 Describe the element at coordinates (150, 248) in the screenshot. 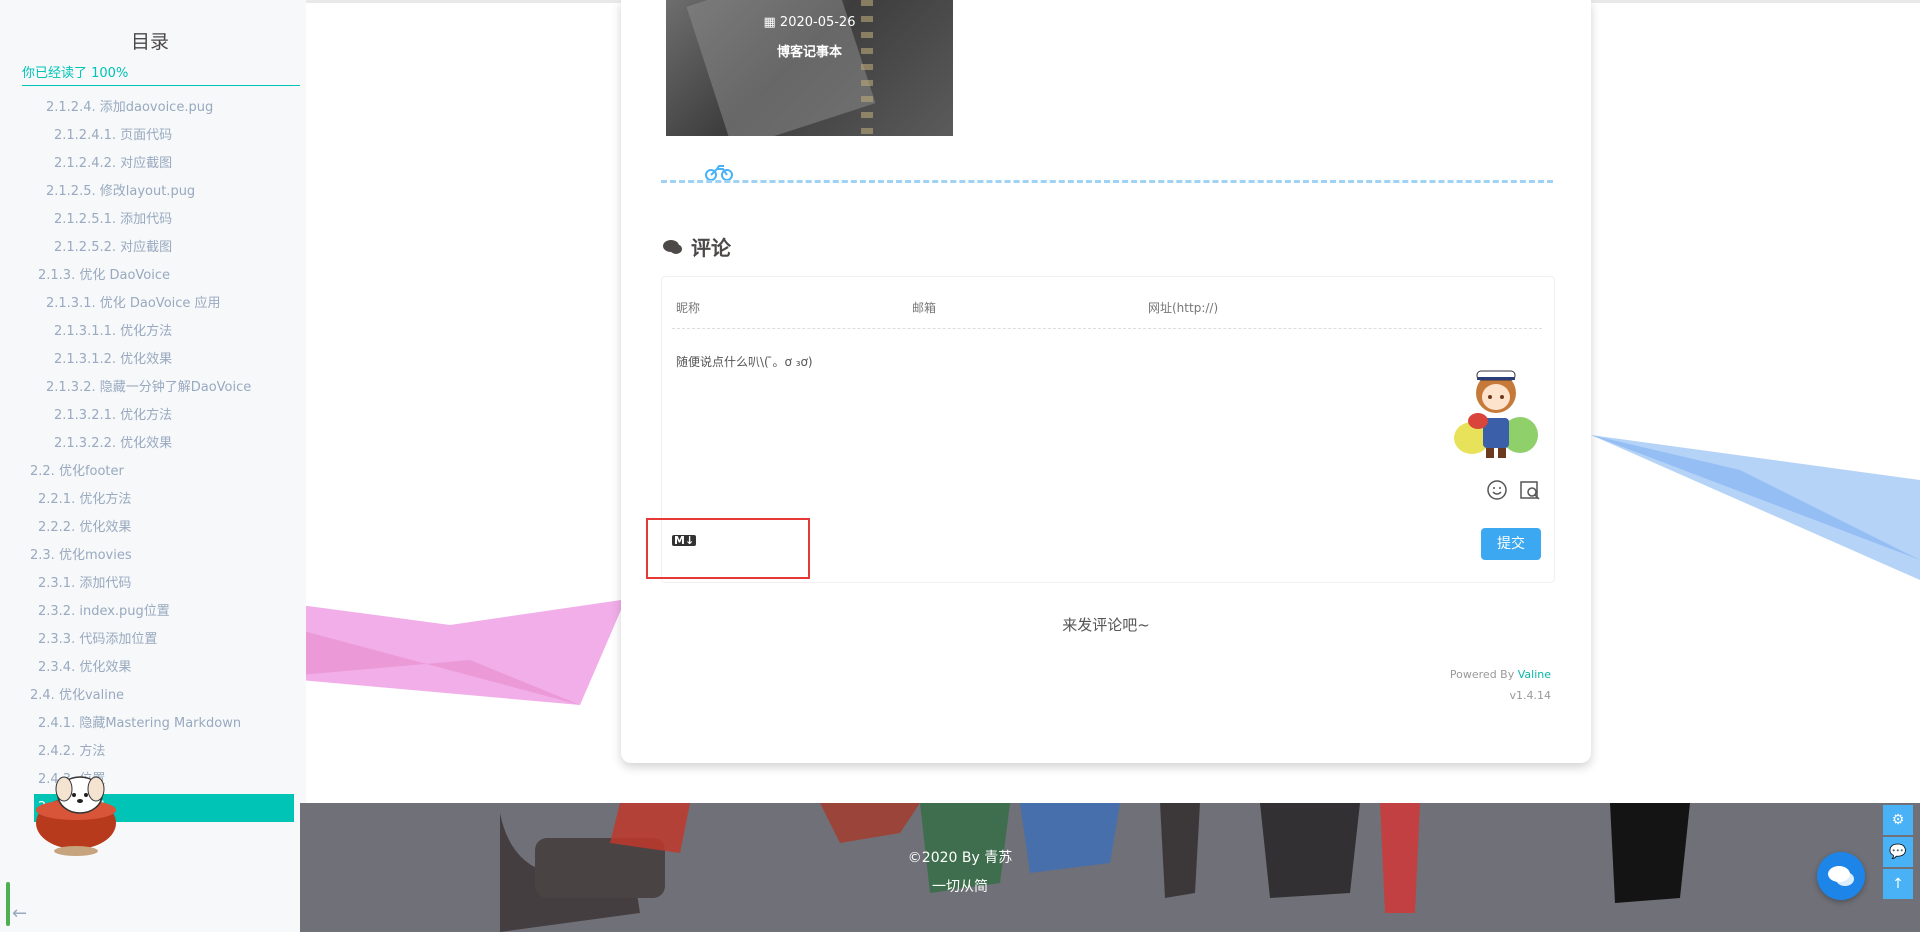

I see `toc-item: 2.1.2.5.2. 对应截图` at that location.